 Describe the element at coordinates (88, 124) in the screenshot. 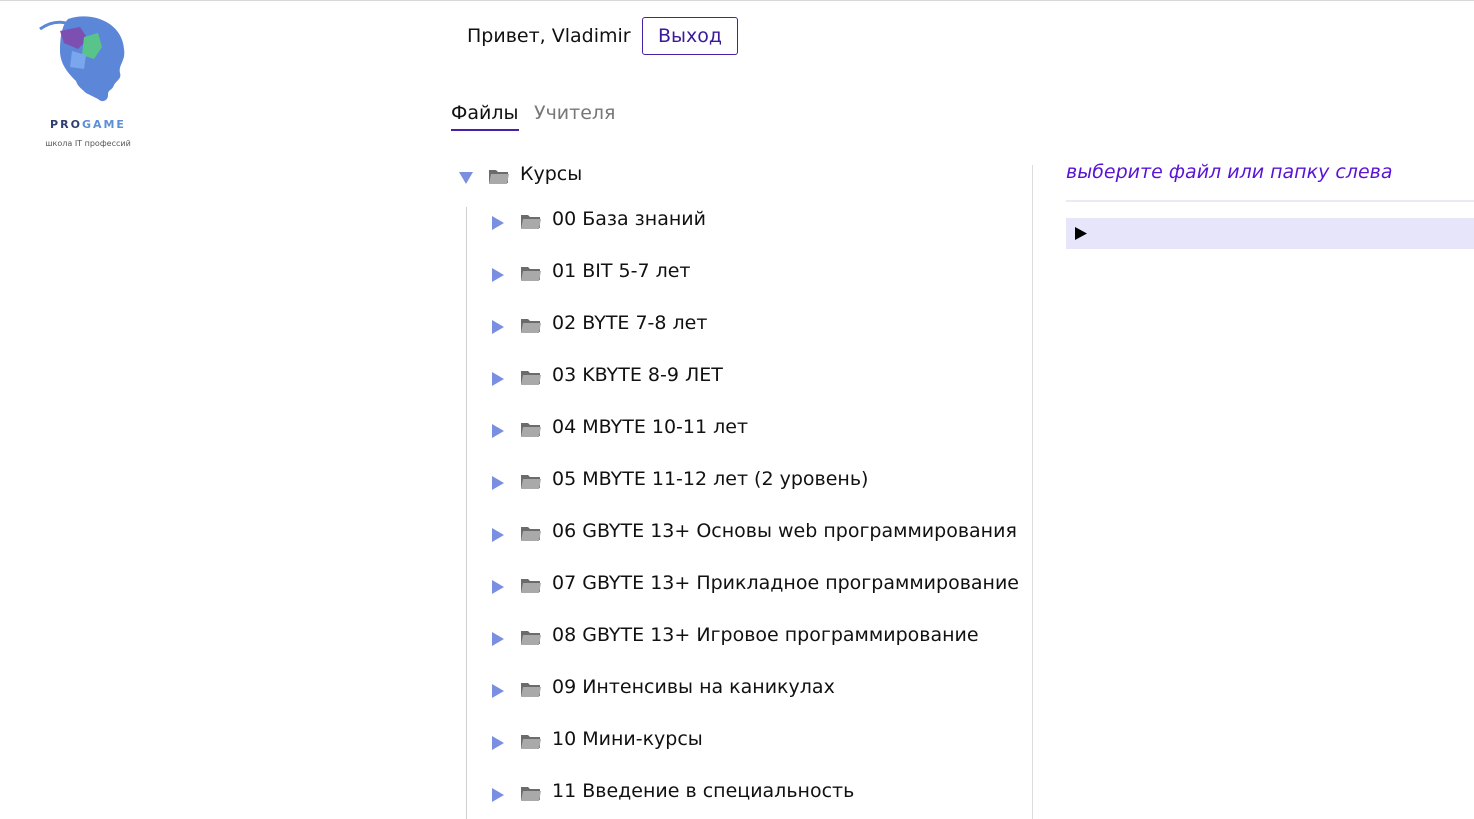

I see `brand-wordmark: PROGAME` at that location.